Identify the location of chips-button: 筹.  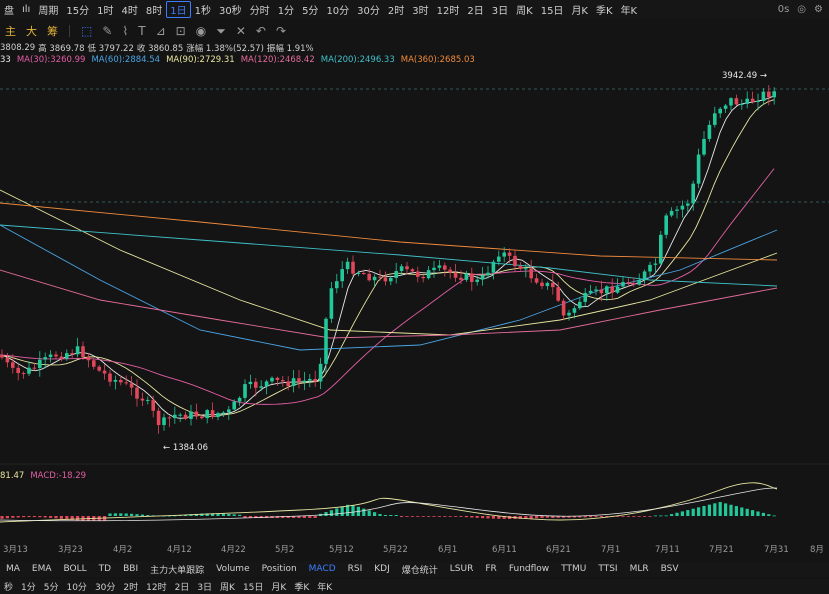
(52, 31).